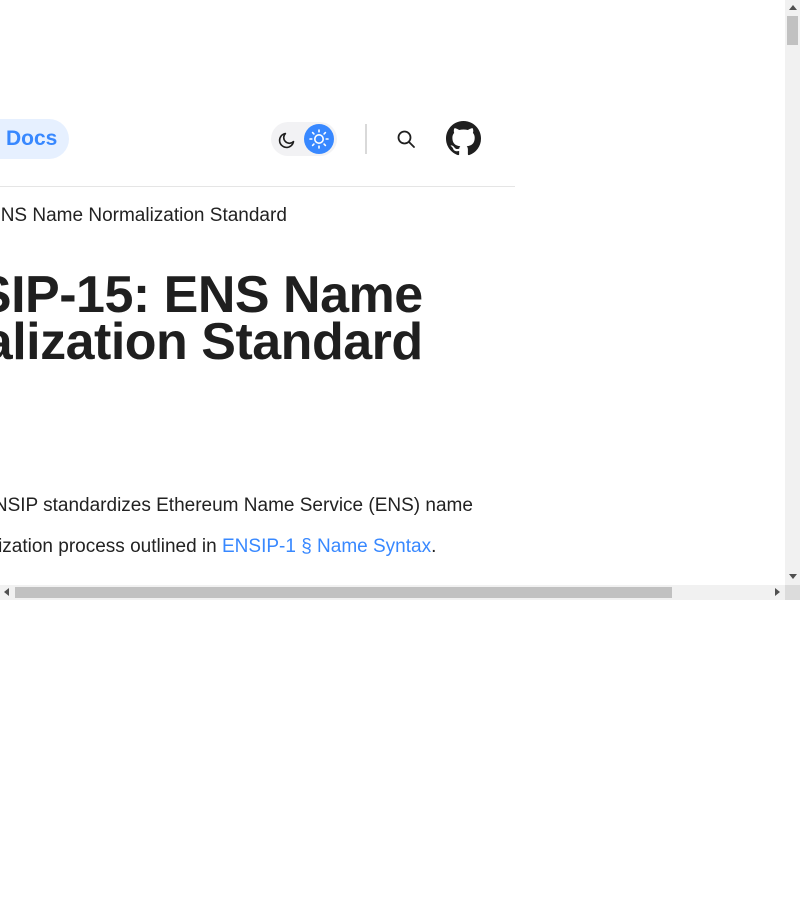  I want to click on search-button, so click(406, 139).